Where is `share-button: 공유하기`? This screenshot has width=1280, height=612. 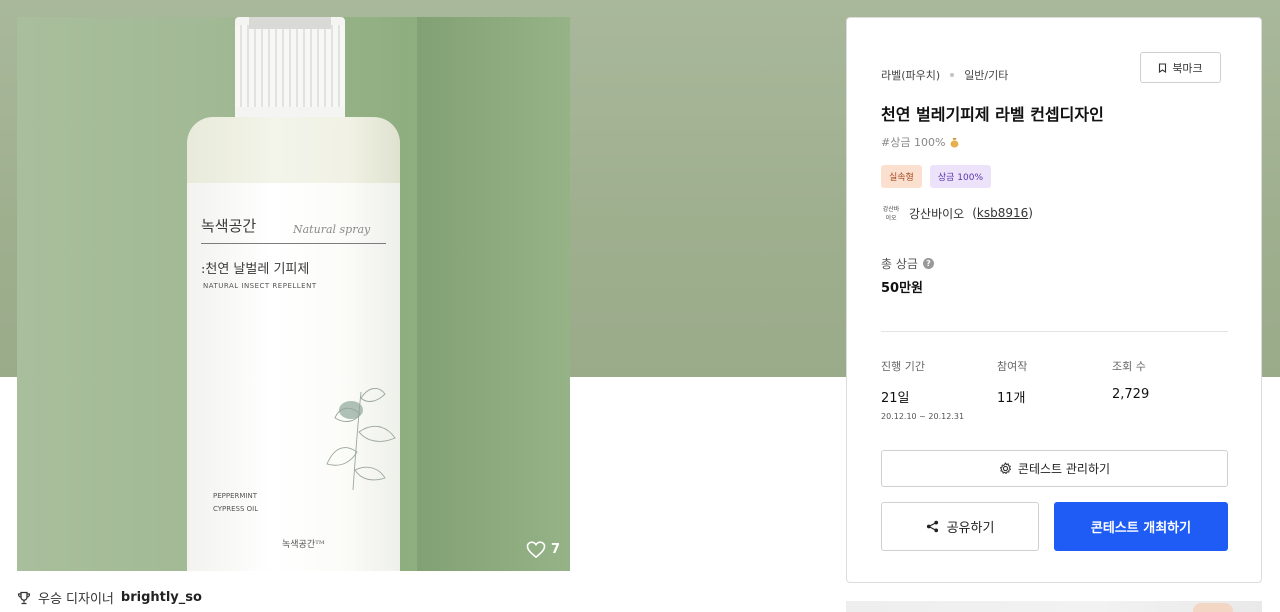
share-button: 공유하기 is located at coordinates (960, 526).